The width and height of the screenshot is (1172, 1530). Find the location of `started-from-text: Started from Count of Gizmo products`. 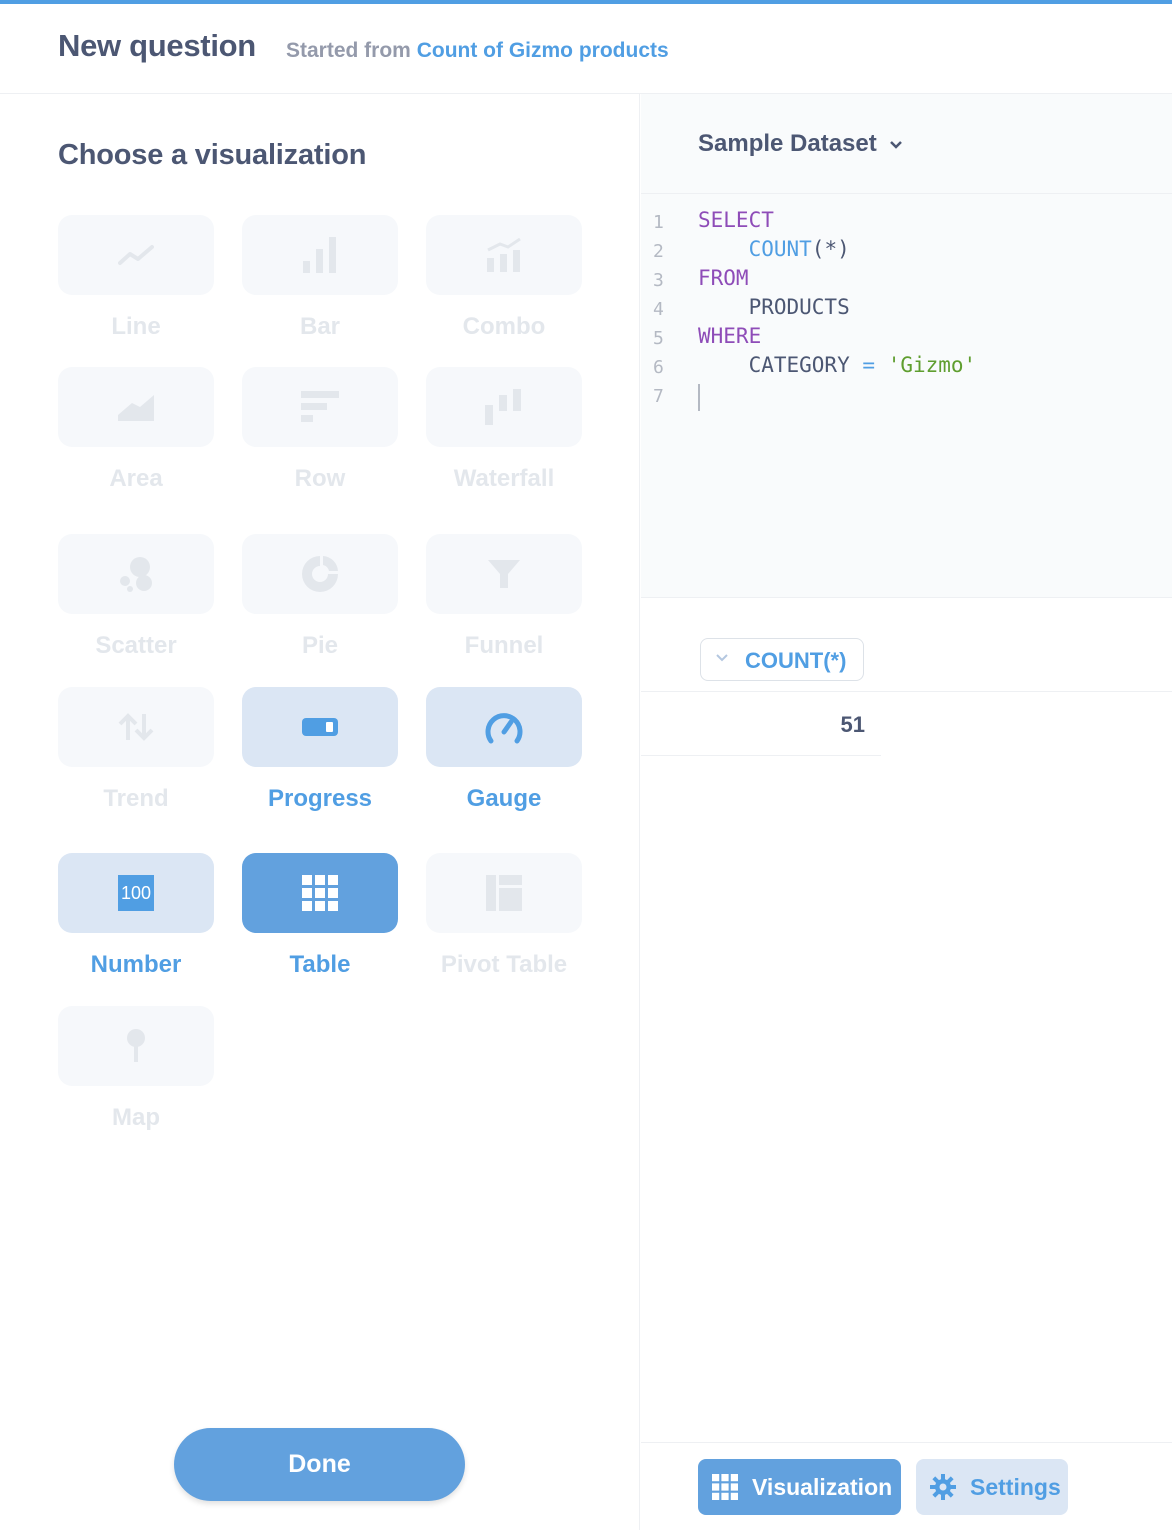

started-from-text: Started from Count of Gizmo products is located at coordinates (477, 51).